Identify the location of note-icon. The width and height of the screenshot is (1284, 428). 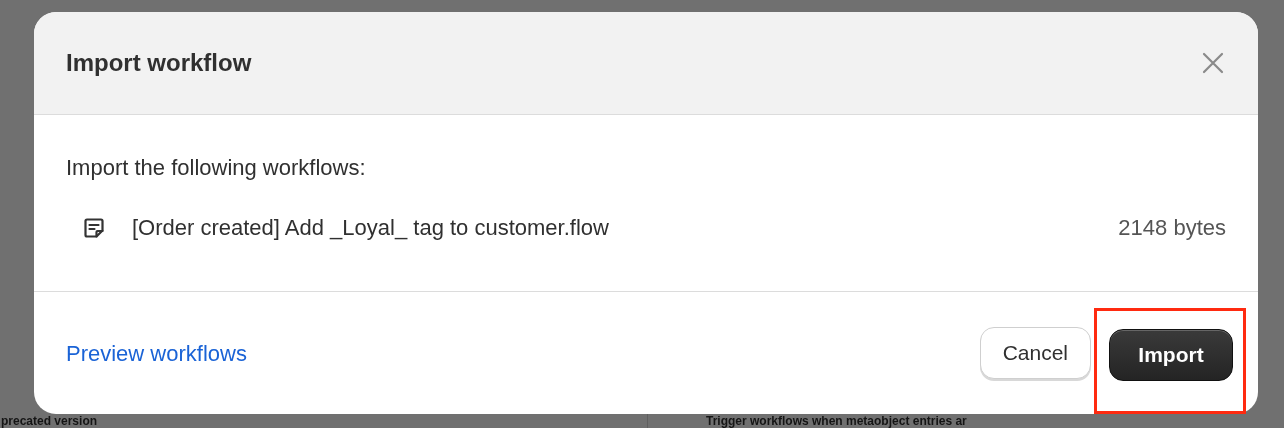
(94, 227).